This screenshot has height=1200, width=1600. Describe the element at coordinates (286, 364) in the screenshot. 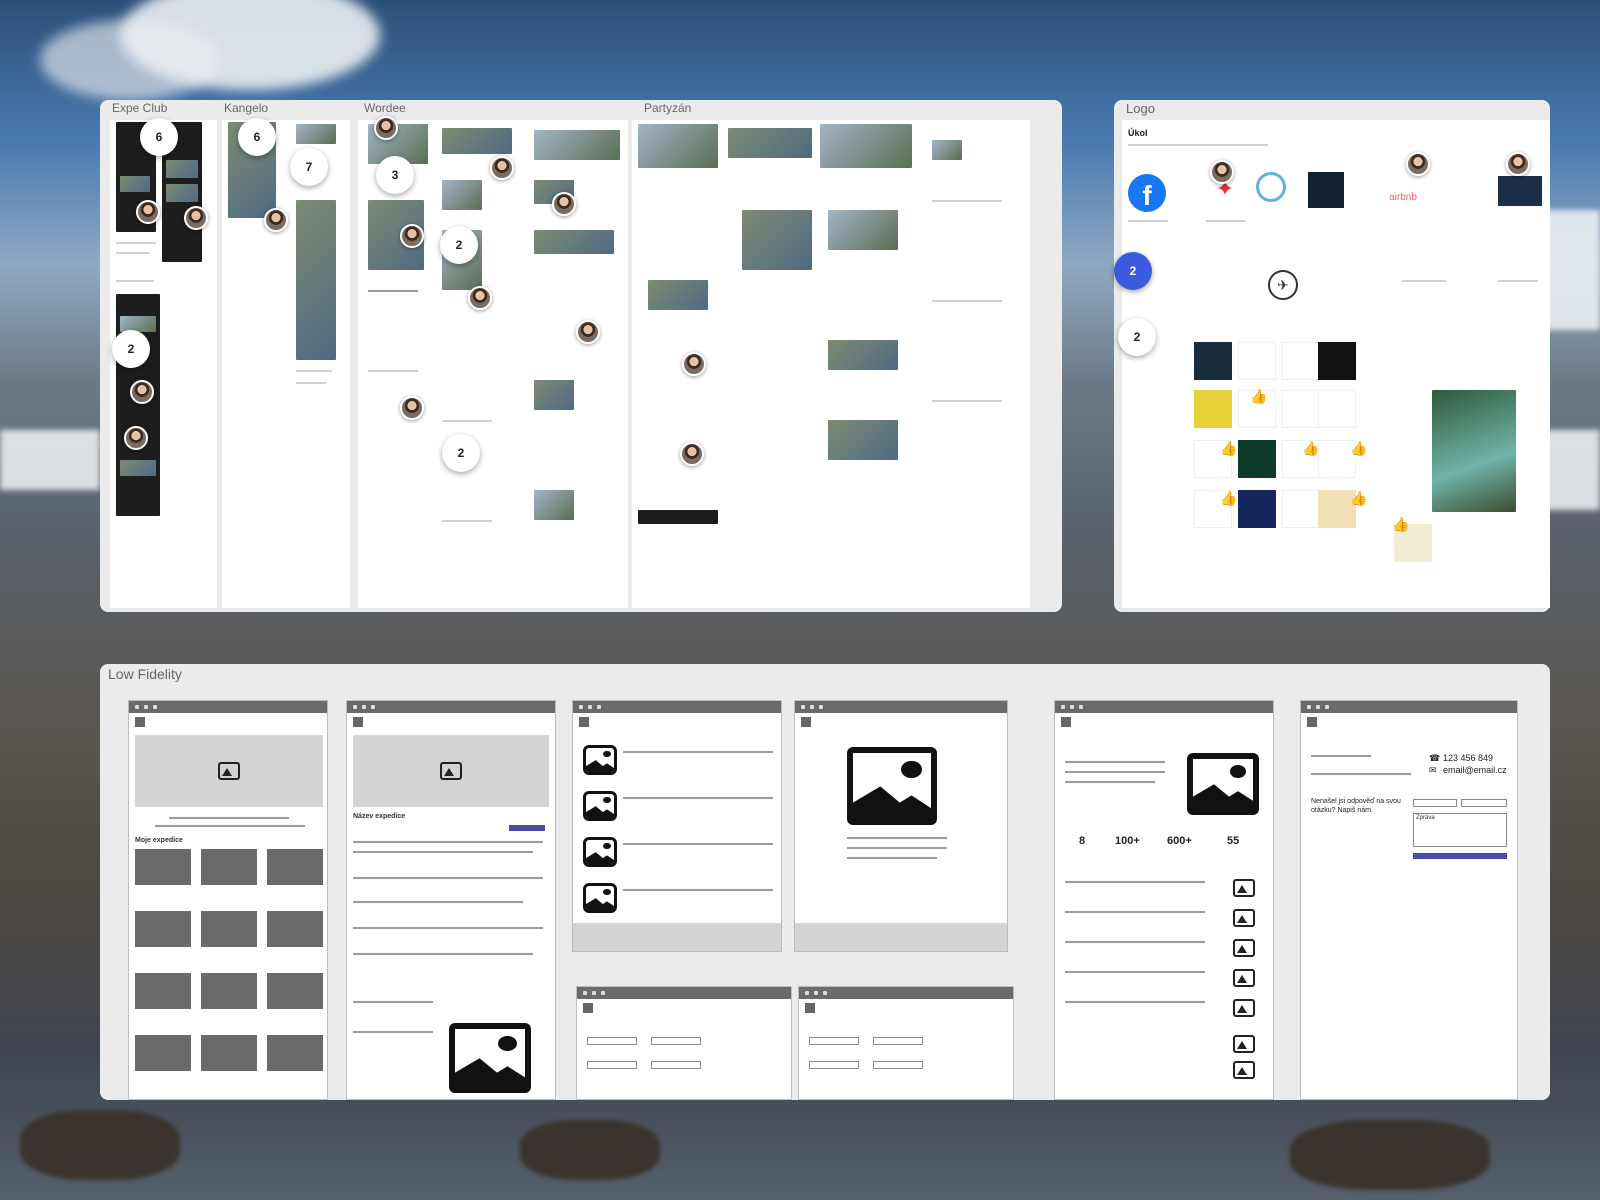

I see `frame-kangelo` at that location.